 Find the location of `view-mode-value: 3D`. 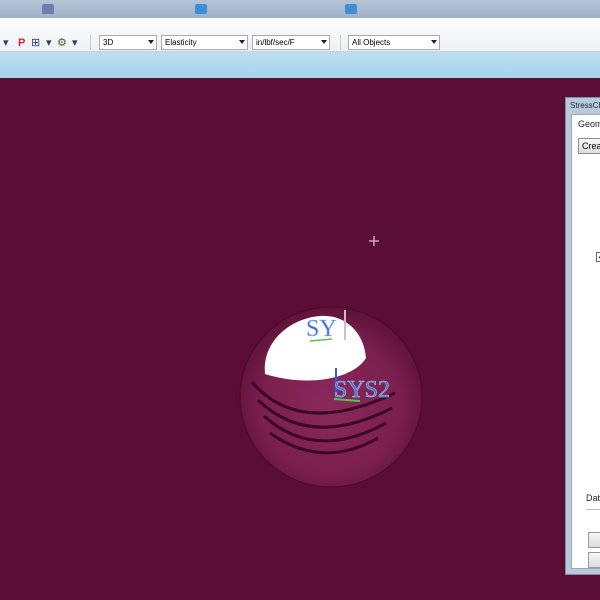

view-mode-value: 3D is located at coordinates (108, 42).